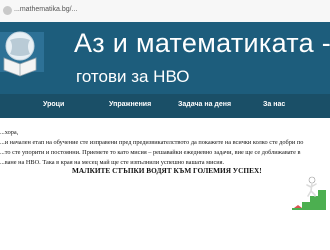 This screenshot has height=250, width=330. What do you see at coordinates (165, 106) in the screenshot?
I see `main-navigation: Уроци Упражнения Задача на деня За нас` at bounding box center [165, 106].